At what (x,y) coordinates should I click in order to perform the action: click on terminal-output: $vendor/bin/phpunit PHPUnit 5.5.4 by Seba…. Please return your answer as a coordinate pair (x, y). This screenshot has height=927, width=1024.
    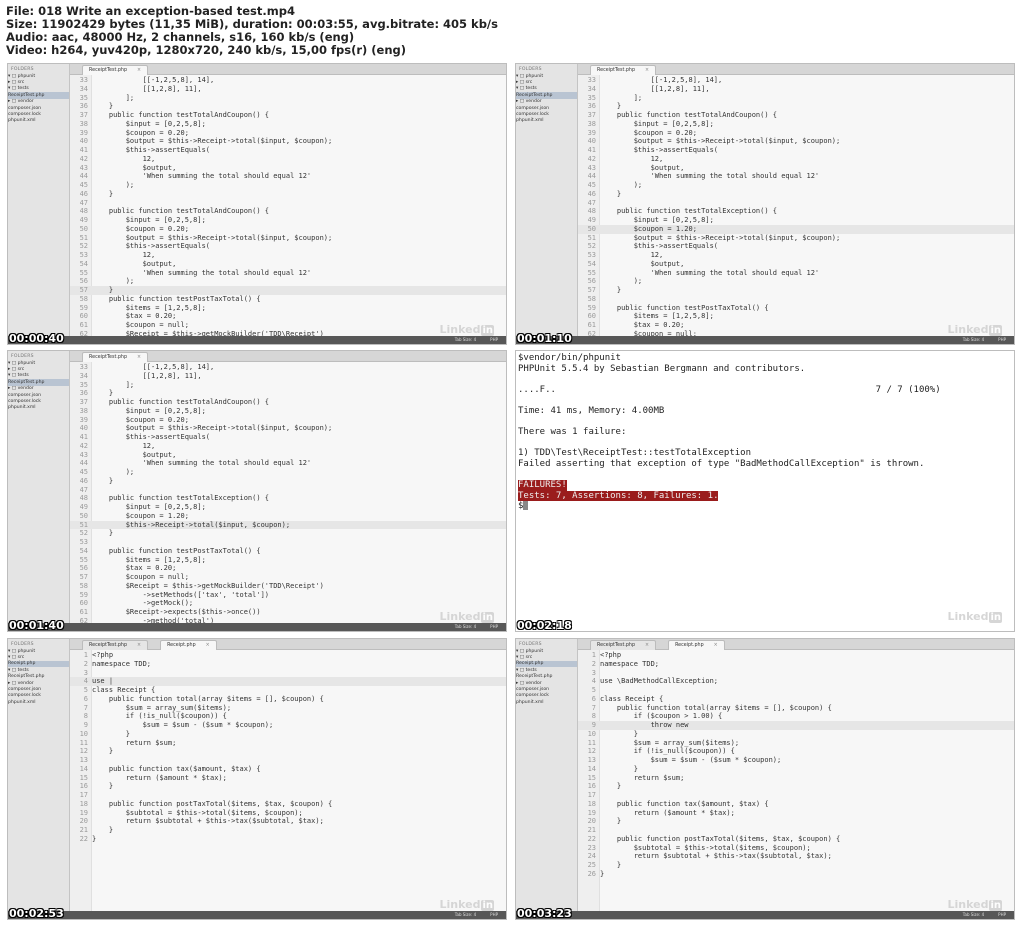
    Looking at the image, I should click on (765, 431).